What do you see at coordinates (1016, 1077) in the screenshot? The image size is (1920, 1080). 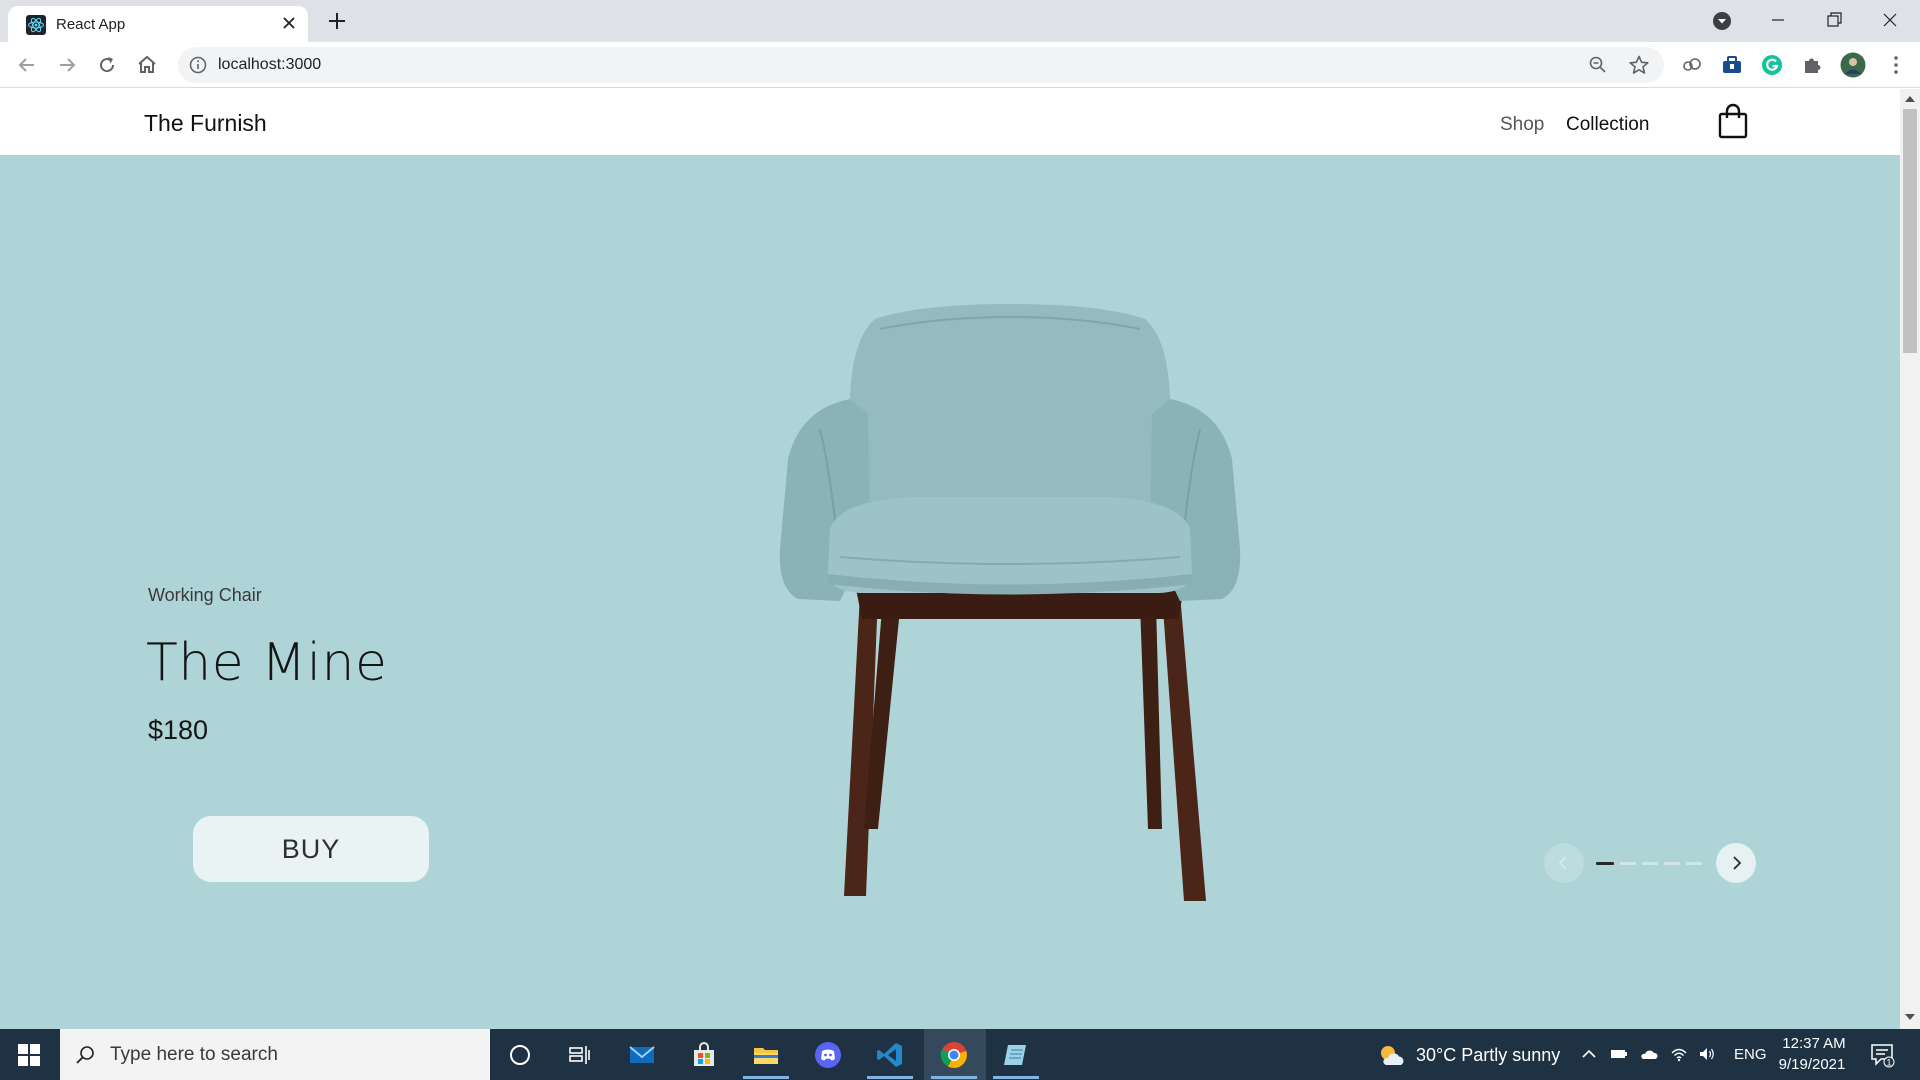 I see `app-running-indicator` at bounding box center [1016, 1077].